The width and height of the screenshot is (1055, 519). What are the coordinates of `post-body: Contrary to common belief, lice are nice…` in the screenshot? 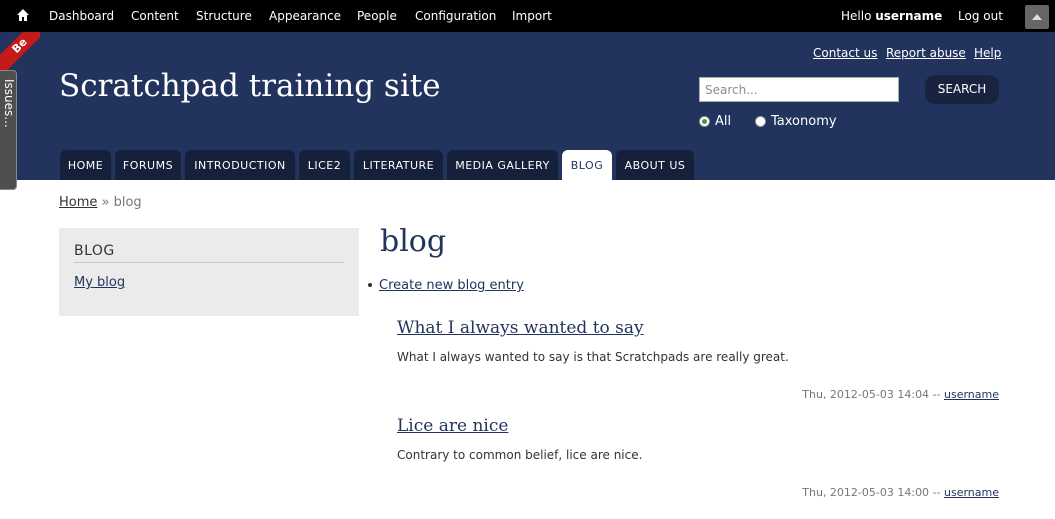 It's located at (520, 455).